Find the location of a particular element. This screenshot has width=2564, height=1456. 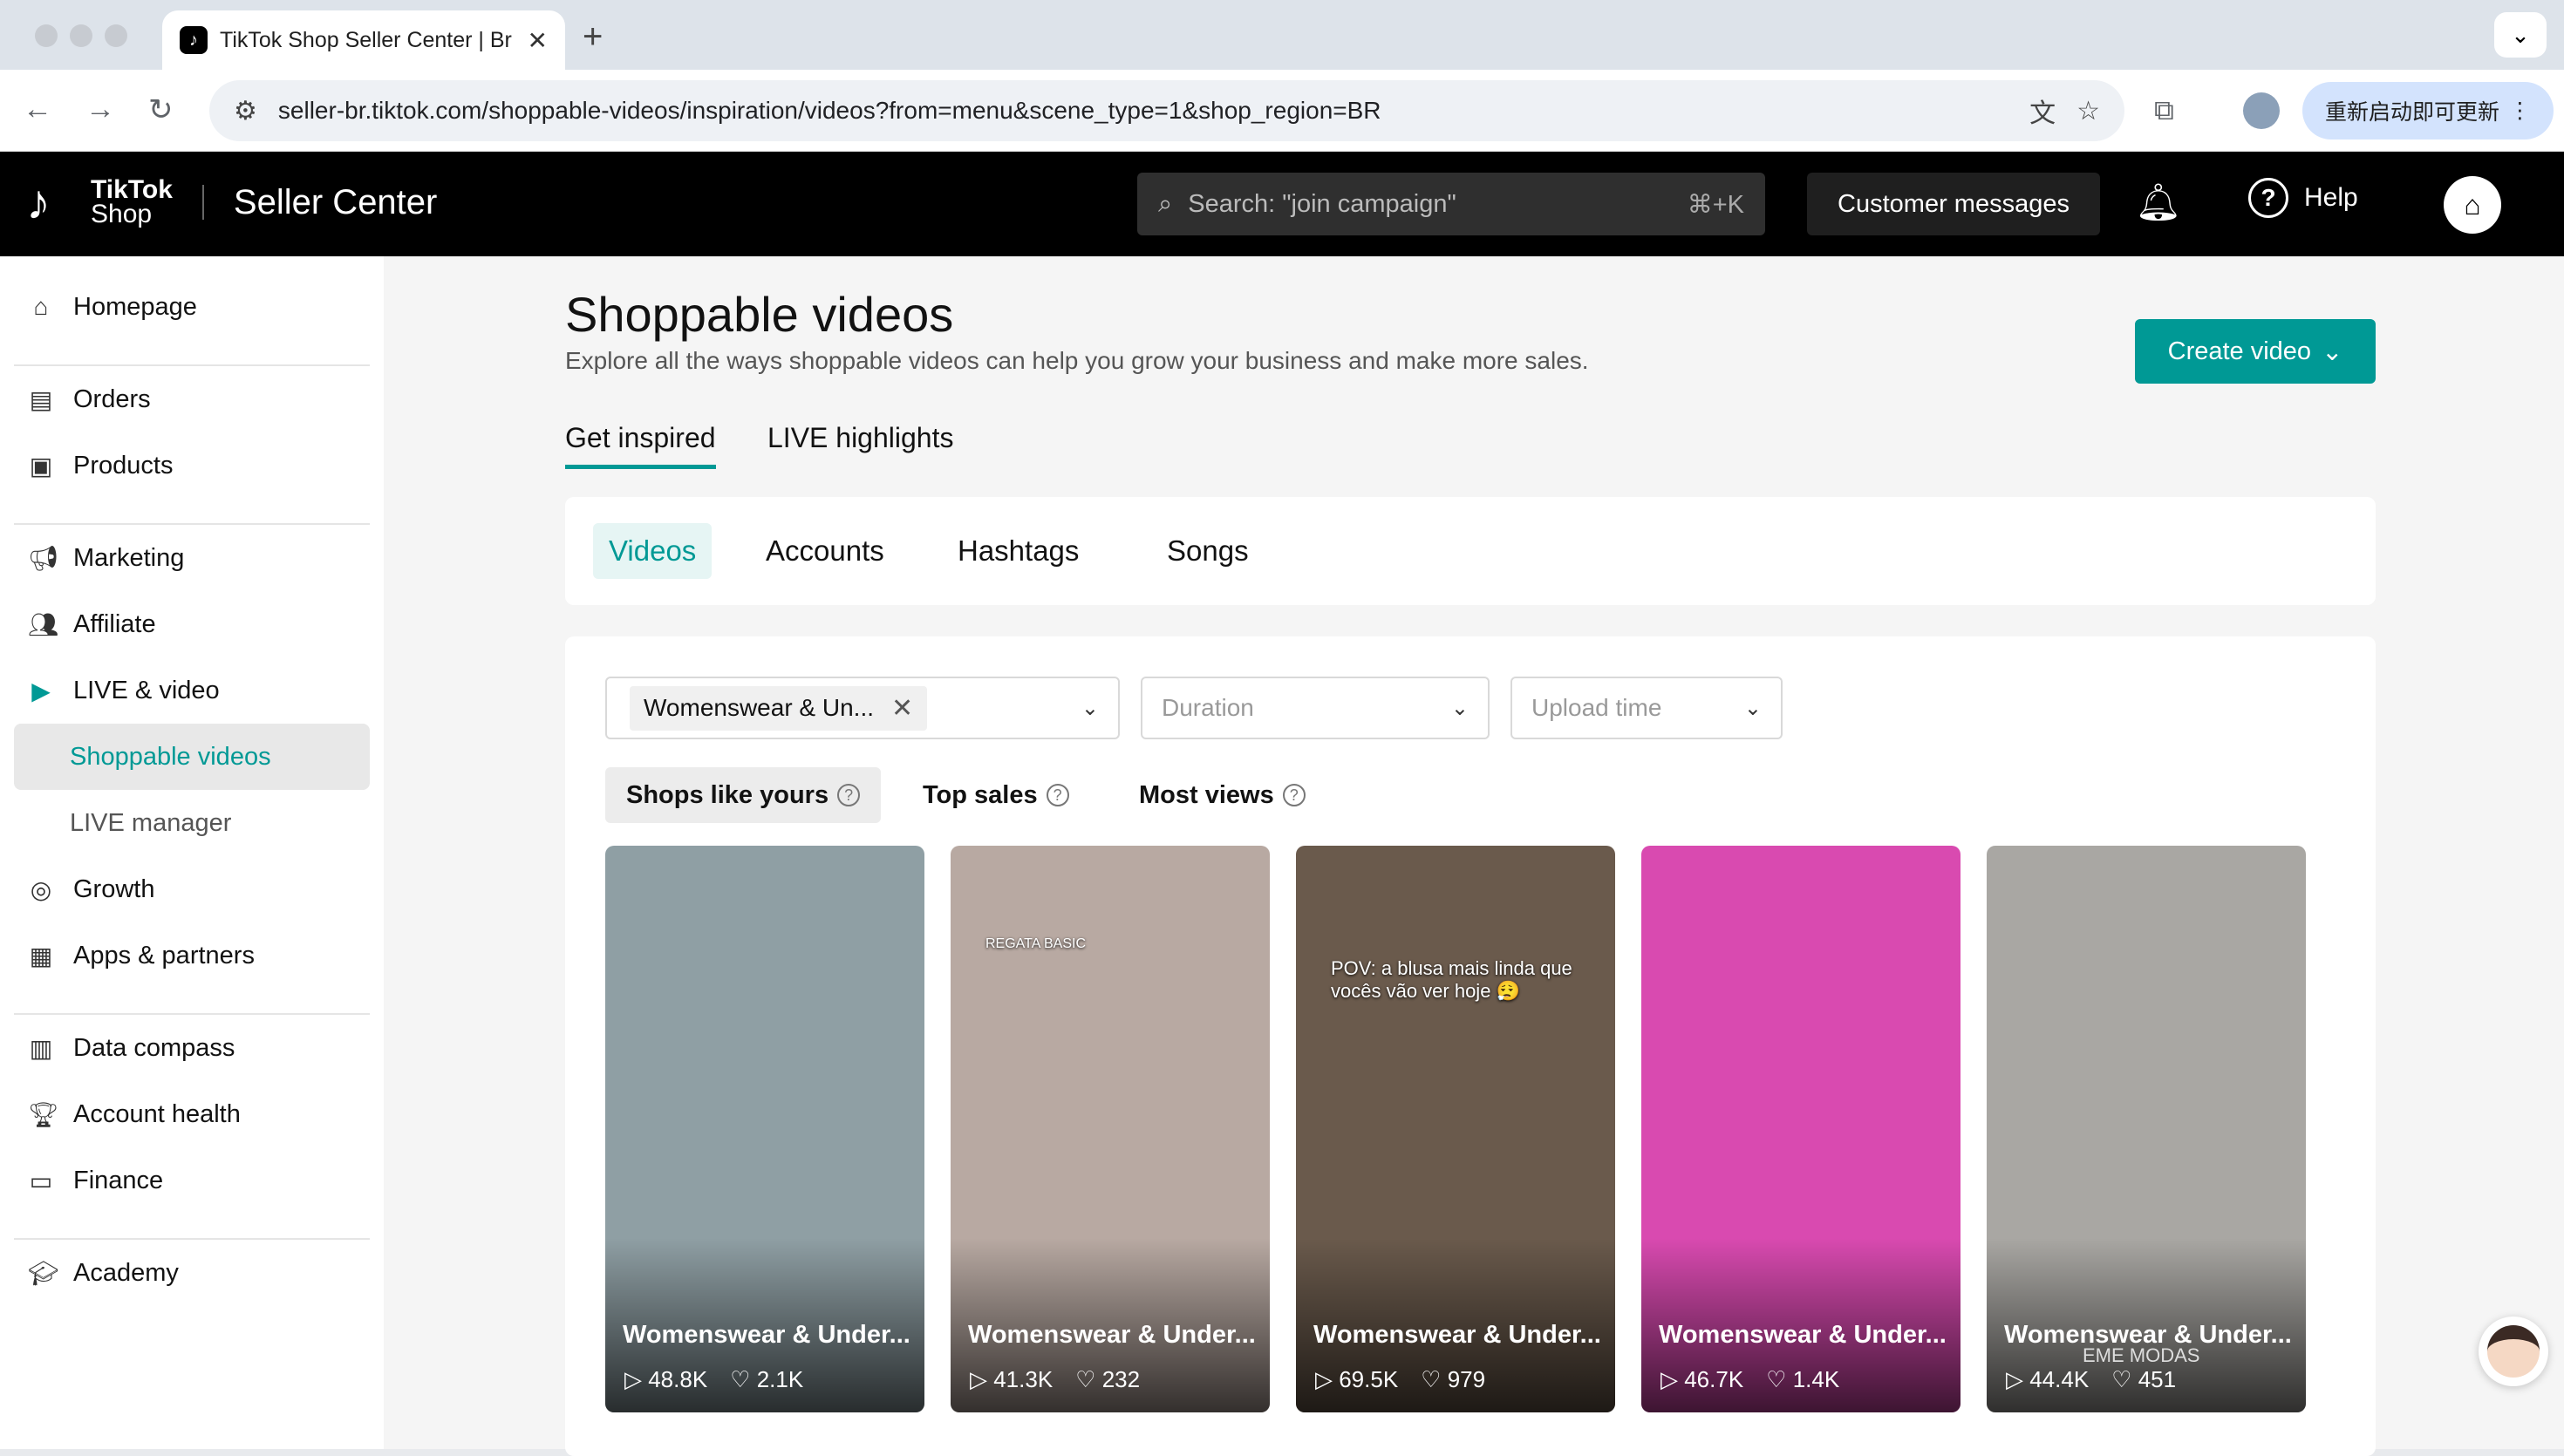

video-stats: ▷ 44.4K ♡ 451 is located at coordinates (2091, 1379).